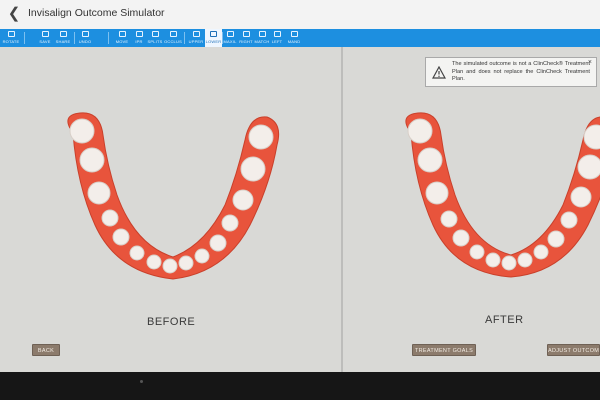 This screenshot has height=400, width=600. I want to click on move-icon, so click(122, 34).